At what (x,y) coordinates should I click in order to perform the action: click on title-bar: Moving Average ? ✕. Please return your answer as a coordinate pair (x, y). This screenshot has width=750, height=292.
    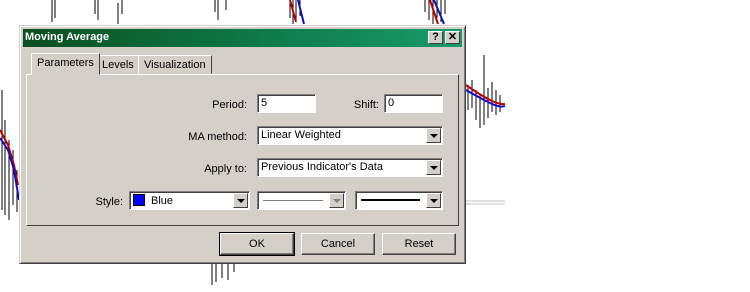
    Looking at the image, I should click on (242, 38).